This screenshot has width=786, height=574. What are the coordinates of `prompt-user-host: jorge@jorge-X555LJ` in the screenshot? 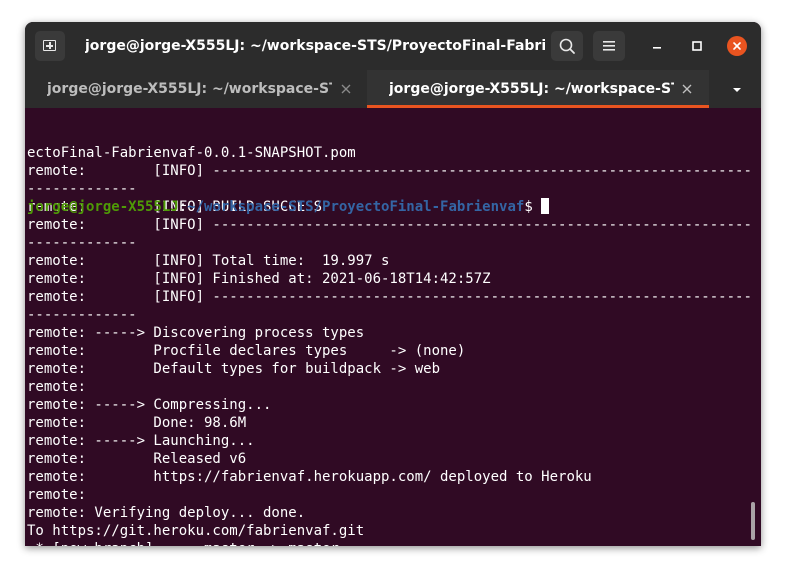 It's located at (103, 207).